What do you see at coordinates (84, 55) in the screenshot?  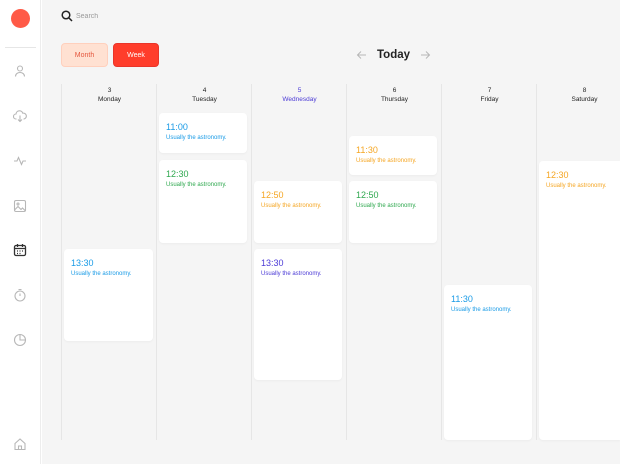 I see `month-view-button: Month` at bounding box center [84, 55].